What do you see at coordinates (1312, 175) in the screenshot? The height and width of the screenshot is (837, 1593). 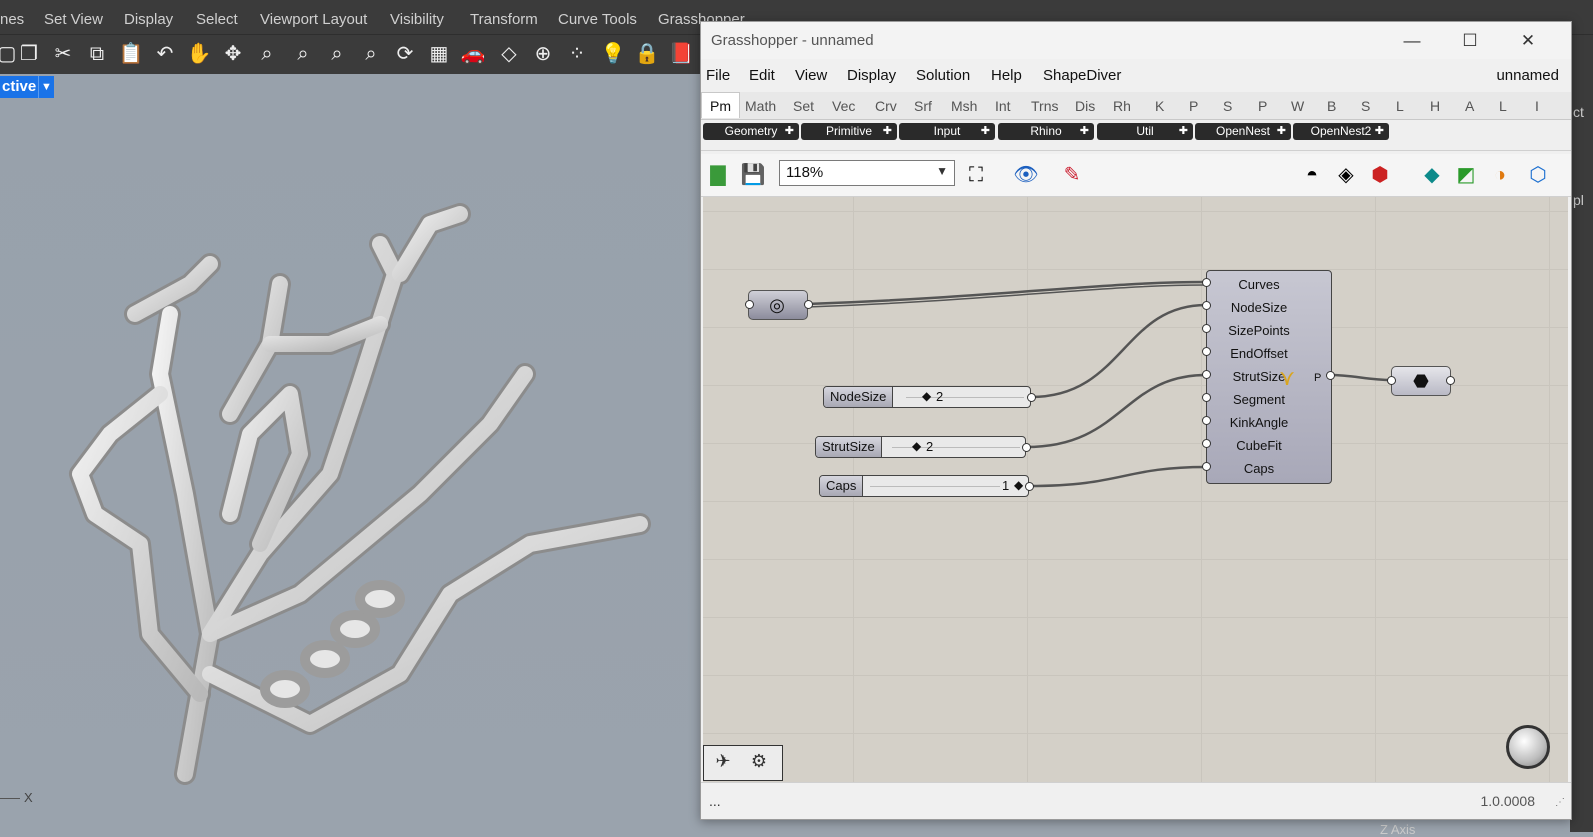 I see `preview-off-icon: ◓` at bounding box center [1312, 175].